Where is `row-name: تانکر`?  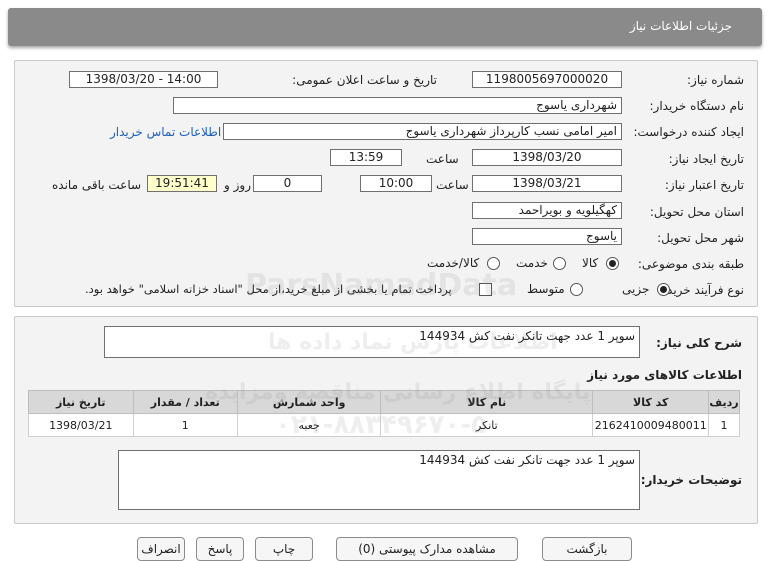 row-name: تانکر is located at coordinates (487, 425).